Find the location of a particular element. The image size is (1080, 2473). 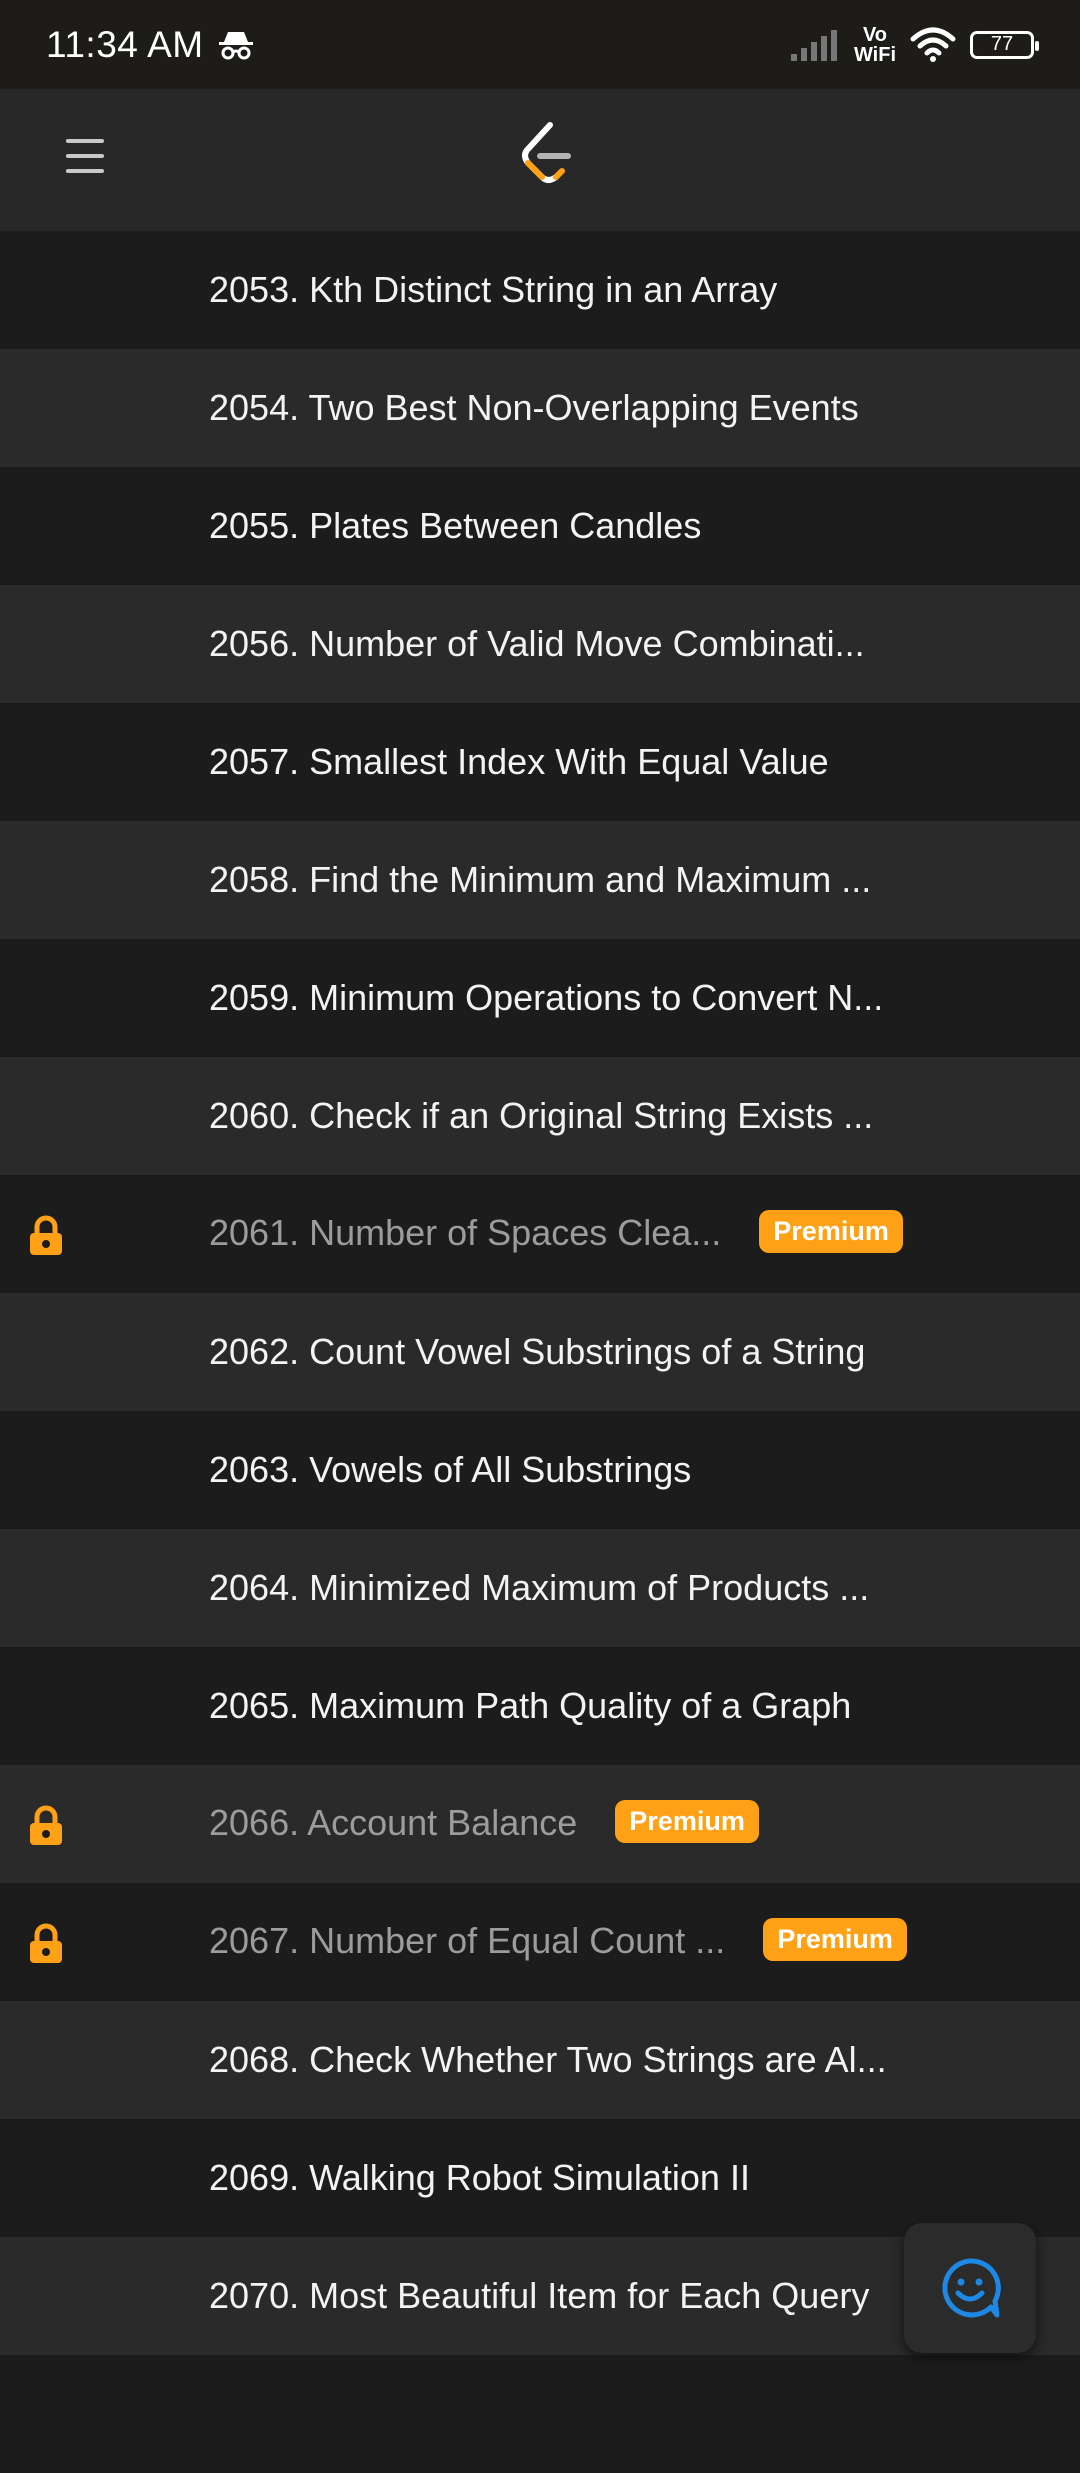

status-left: 11:34 AM is located at coordinates (150, 45).